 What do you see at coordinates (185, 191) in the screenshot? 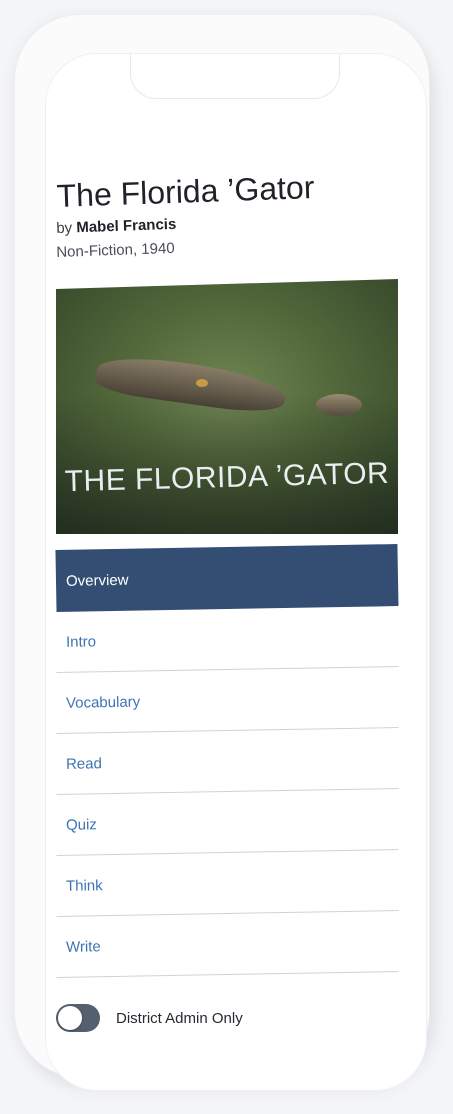
I see `book-title: The Florida ’Gator` at bounding box center [185, 191].